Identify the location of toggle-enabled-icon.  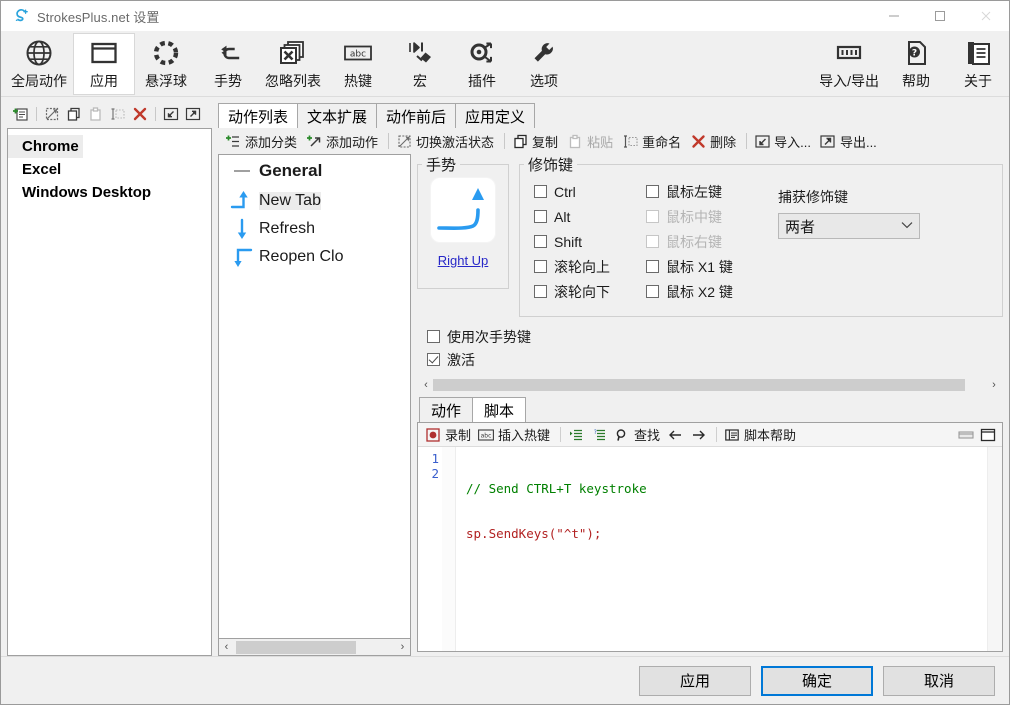
(52, 114).